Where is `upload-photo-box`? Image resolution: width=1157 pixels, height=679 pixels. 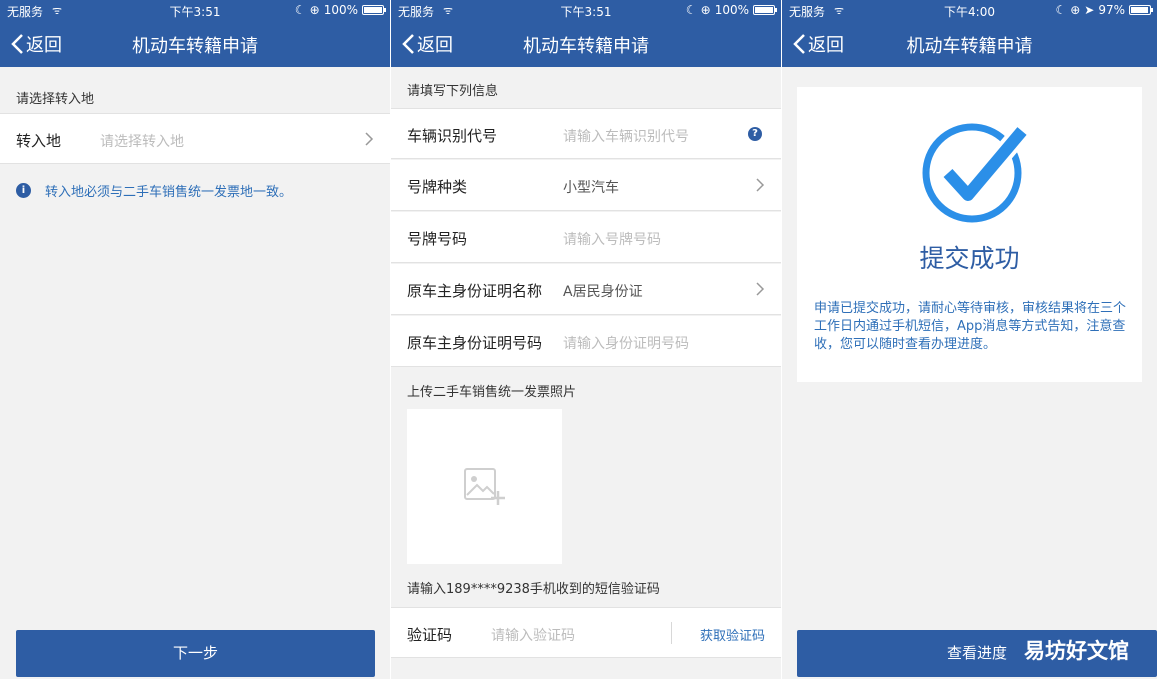
upload-photo-box is located at coordinates (484, 486).